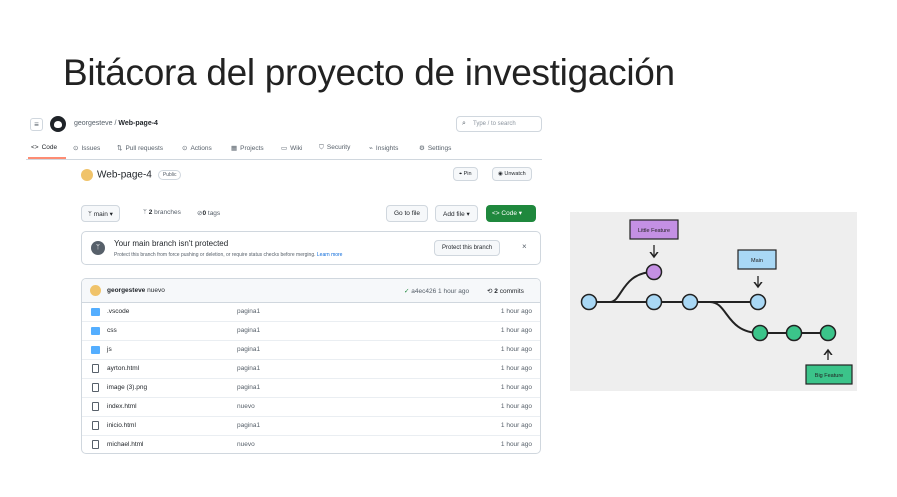 The width and height of the screenshot is (897, 497). What do you see at coordinates (109, 349) in the screenshot?
I see `file-name: js` at bounding box center [109, 349].